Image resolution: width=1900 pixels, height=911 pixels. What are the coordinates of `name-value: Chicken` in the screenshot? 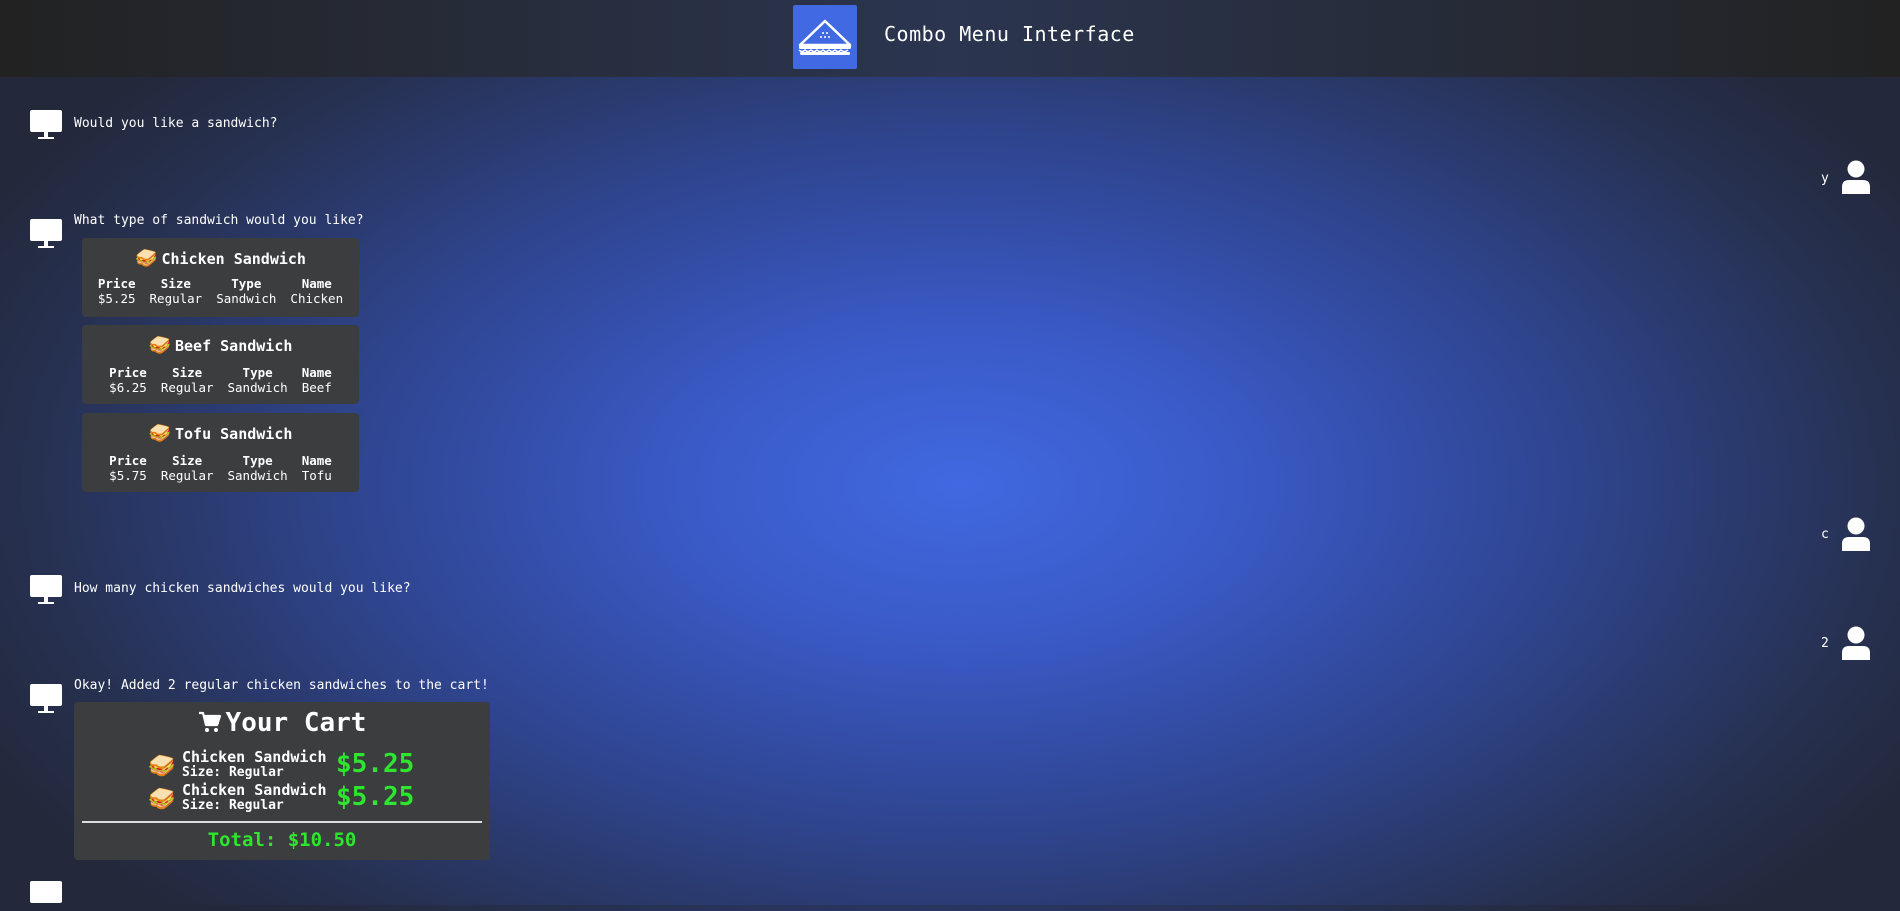 It's located at (317, 298).